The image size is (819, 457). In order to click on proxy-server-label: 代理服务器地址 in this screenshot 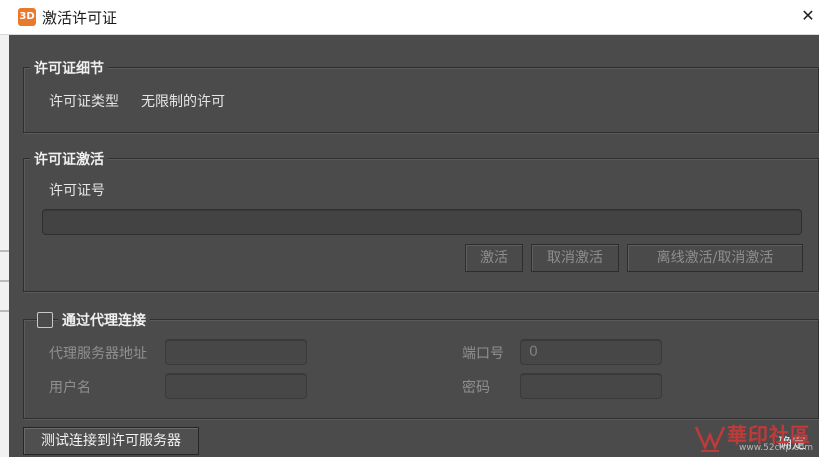, I will do `click(98, 354)`.